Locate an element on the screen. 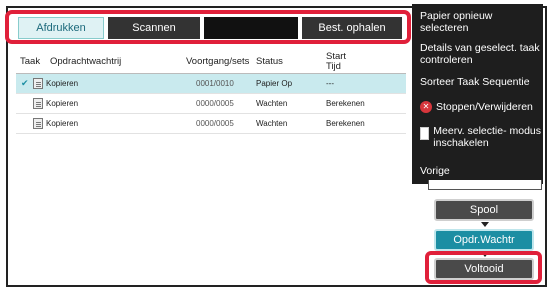 The image size is (551, 289). header-start-label: Start is located at coordinates (336, 56).